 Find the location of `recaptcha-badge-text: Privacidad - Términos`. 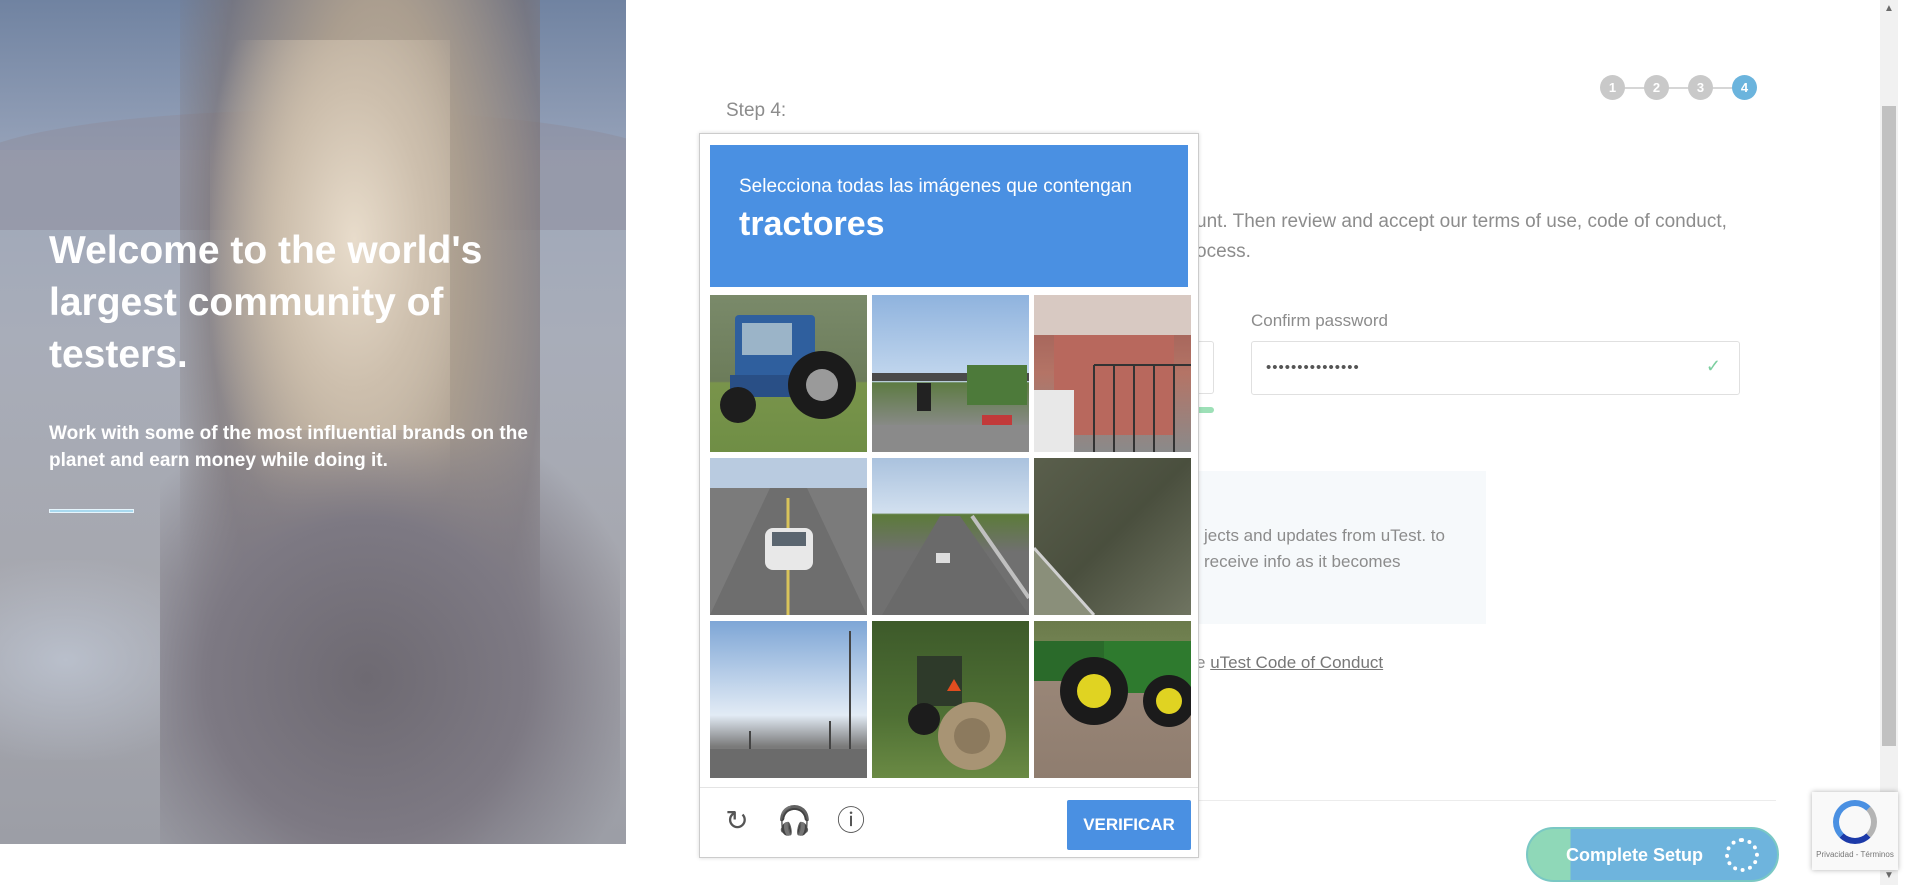

recaptcha-badge-text: Privacidad - Términos is located at coordinates (1855, 854).